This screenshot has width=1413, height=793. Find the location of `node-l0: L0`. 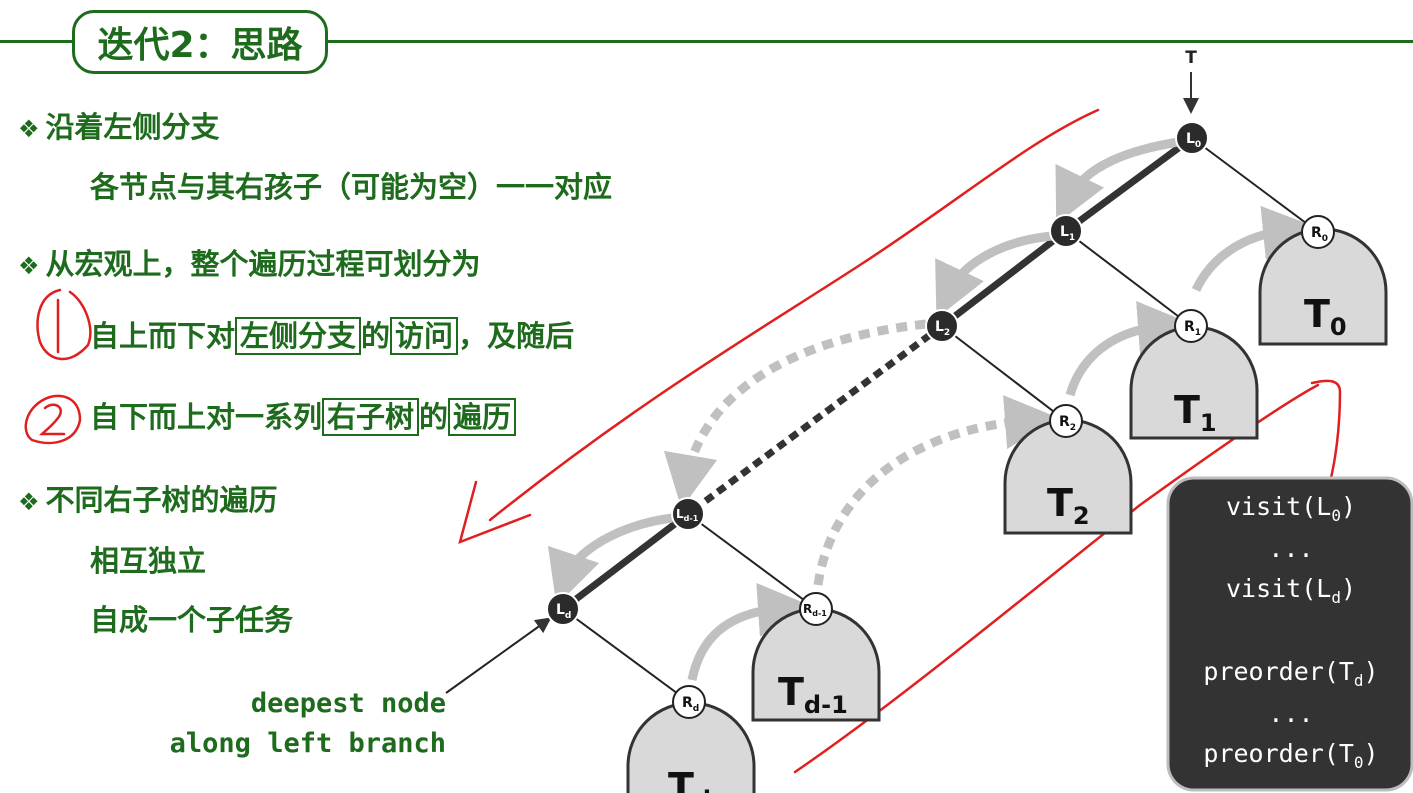

node-l0: L0 is located at coordinates (1192, 138).